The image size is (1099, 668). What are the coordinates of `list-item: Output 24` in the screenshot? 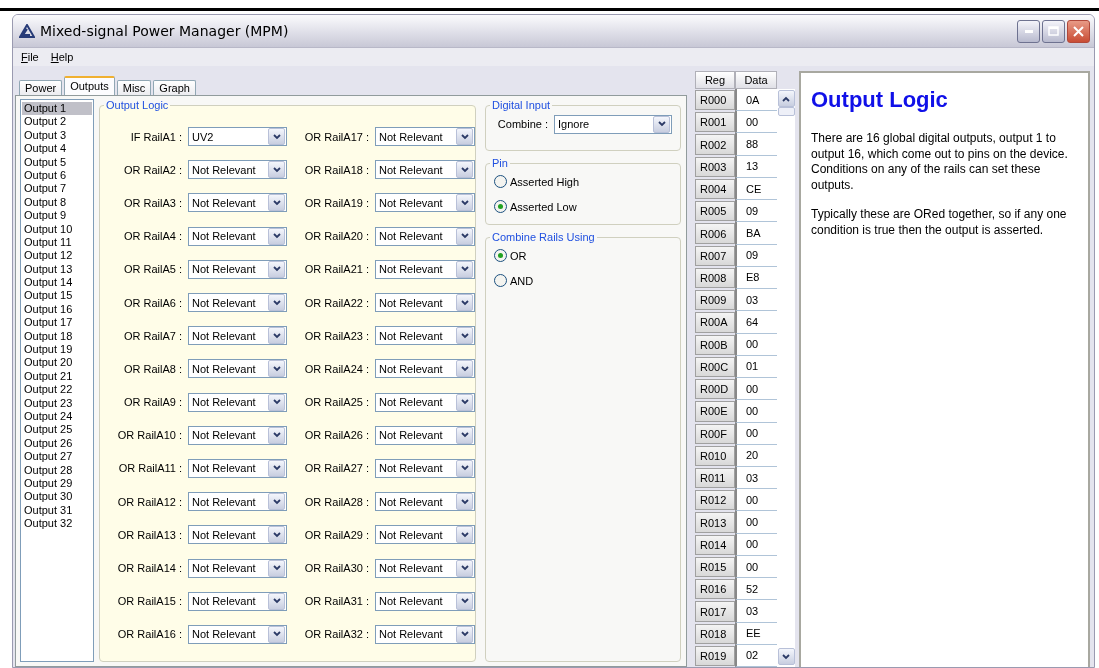 It's located at (57, 417).